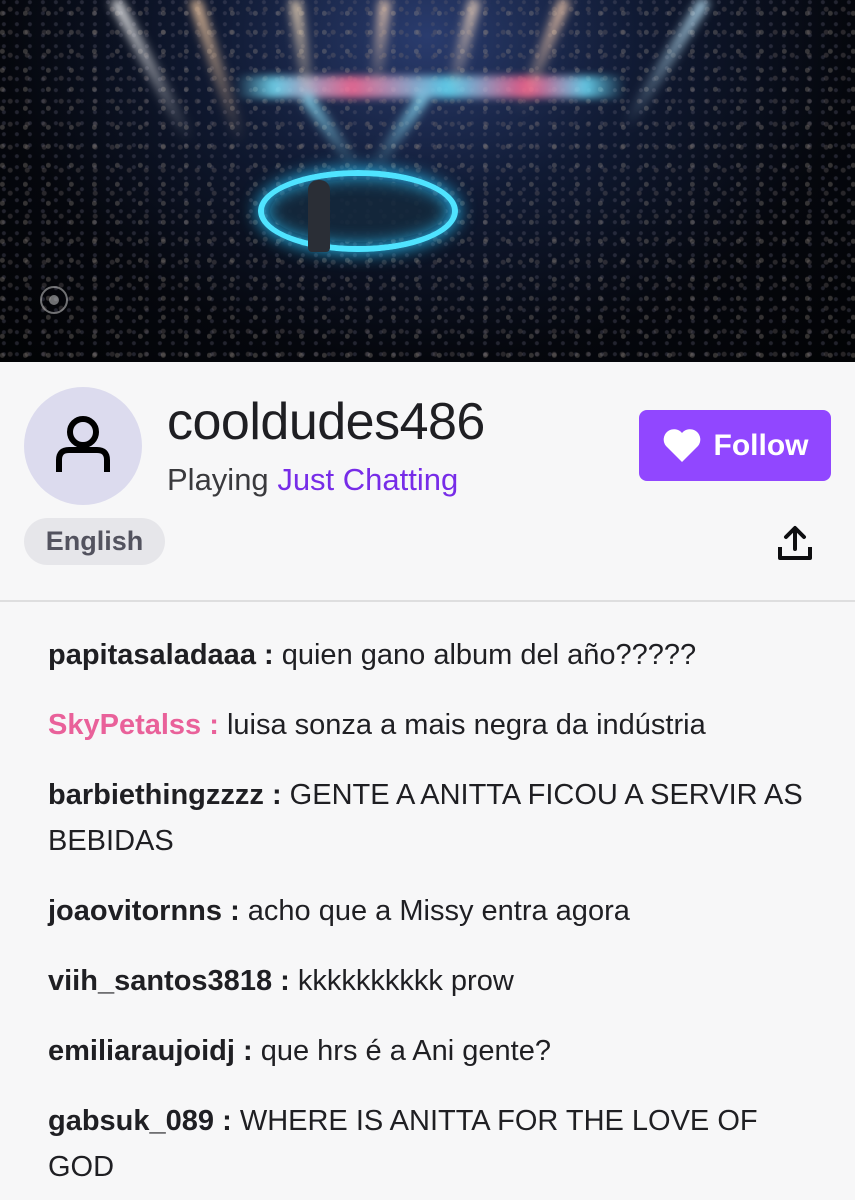 The width and height of the screenshot is (855, 1200). I want to click on performer, so click(319, 216).